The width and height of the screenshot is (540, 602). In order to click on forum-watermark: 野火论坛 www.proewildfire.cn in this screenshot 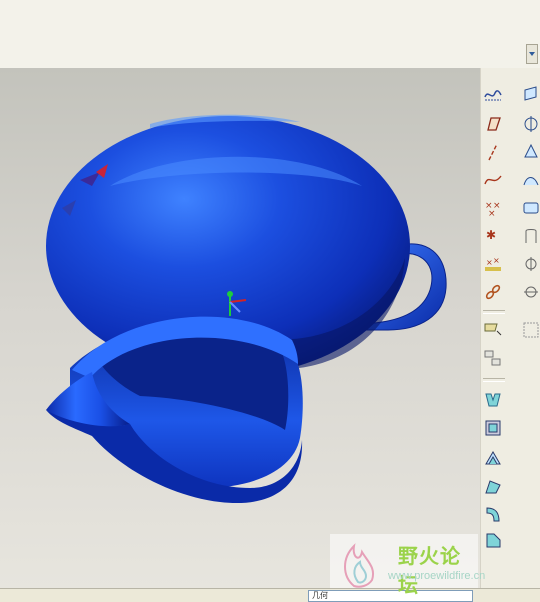, I will do `click(407, 565)`.